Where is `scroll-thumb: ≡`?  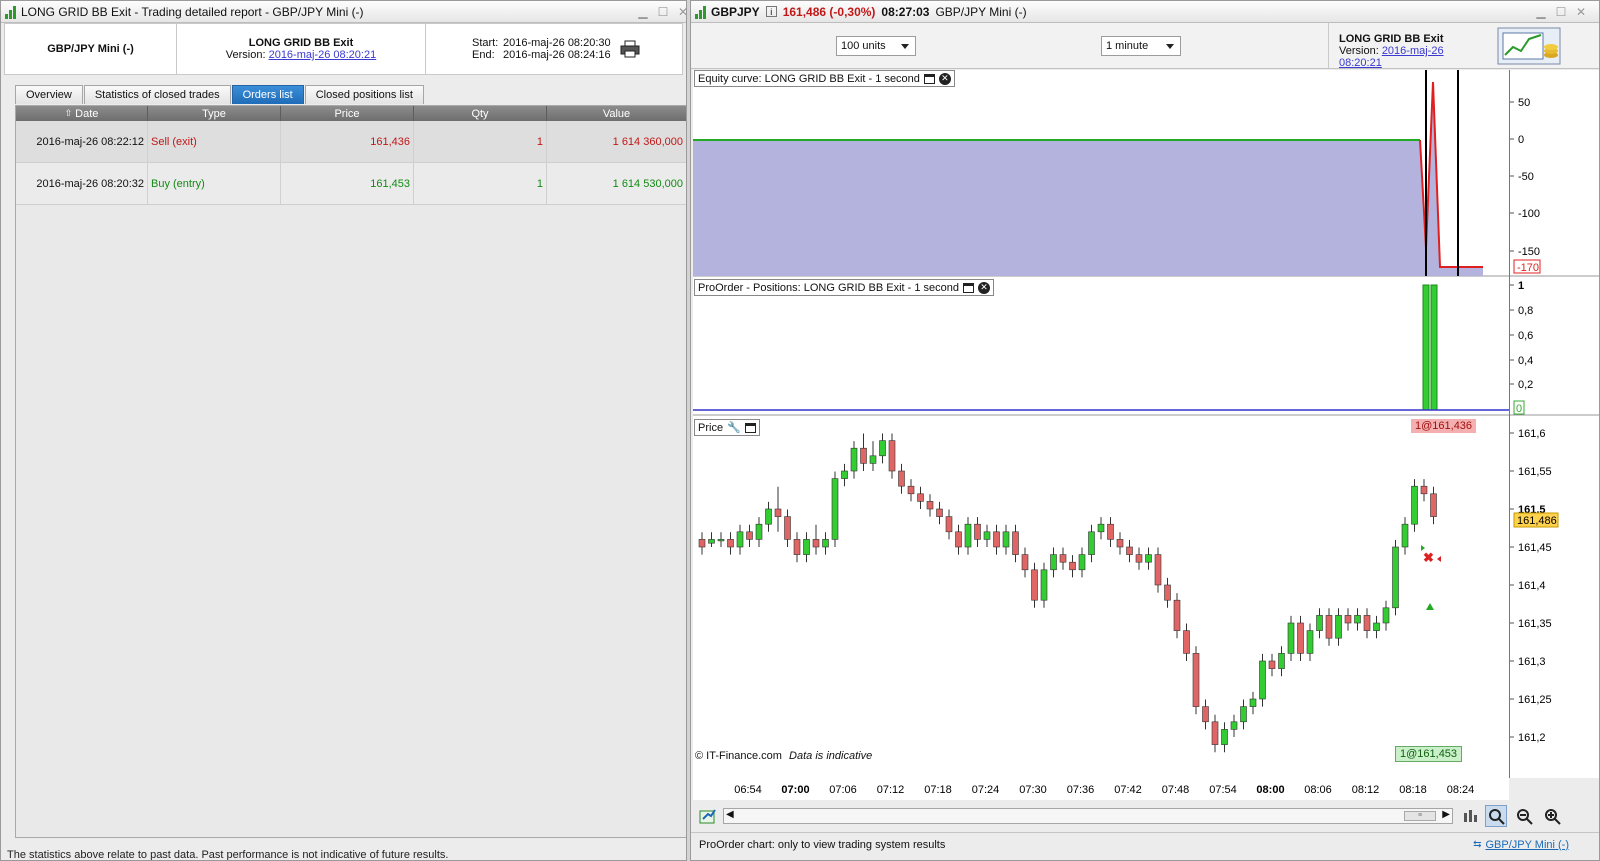
scroll-thumb: ≡ is located at coordinates (1420, 816).